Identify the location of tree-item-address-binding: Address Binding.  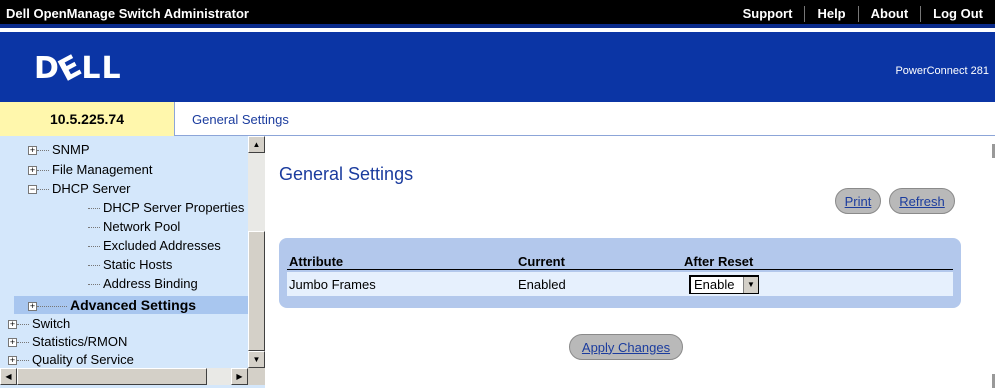
(143, 284).